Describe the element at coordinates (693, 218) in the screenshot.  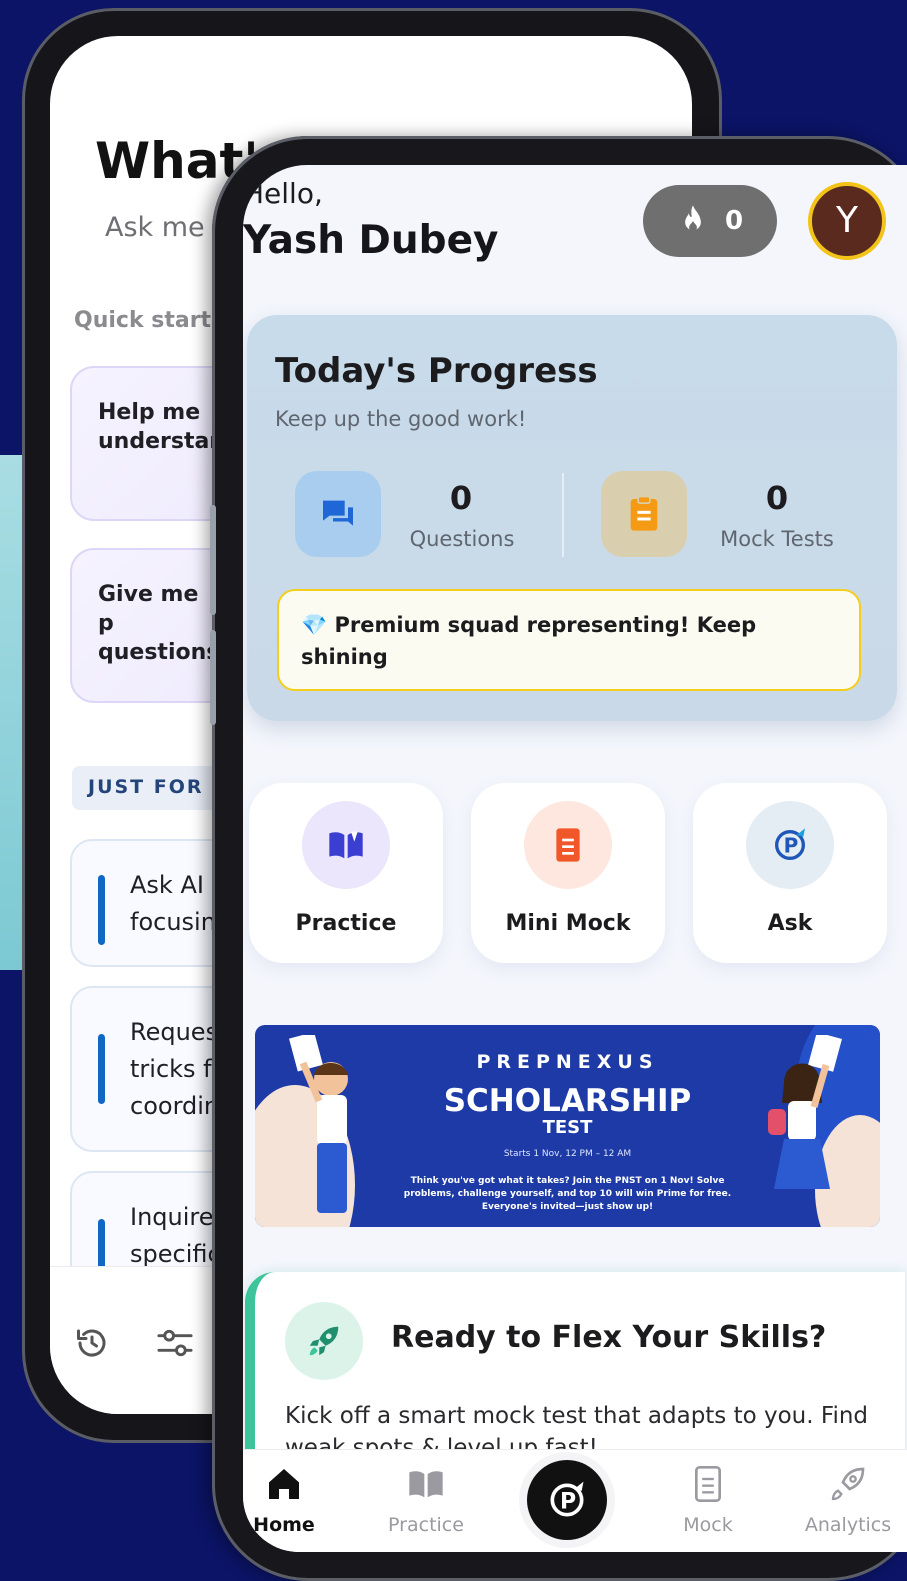
I see `flame-icon` at that location.